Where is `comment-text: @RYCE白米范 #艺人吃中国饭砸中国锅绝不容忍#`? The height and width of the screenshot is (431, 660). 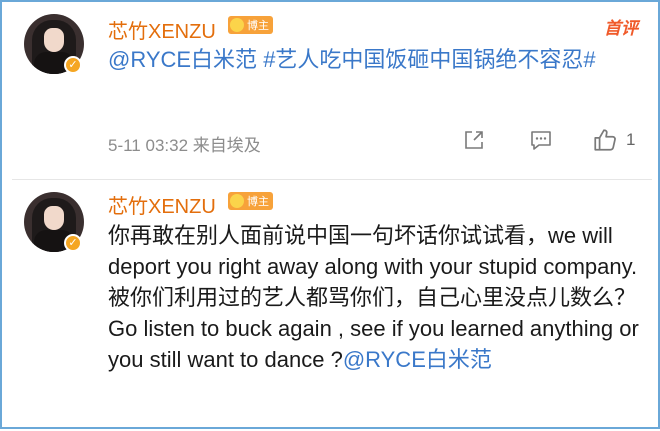 comment-text: @RYCE白米范 #艺人吃中国饭砸中国锅绝不容忍# is located at coordinates (377, 59).